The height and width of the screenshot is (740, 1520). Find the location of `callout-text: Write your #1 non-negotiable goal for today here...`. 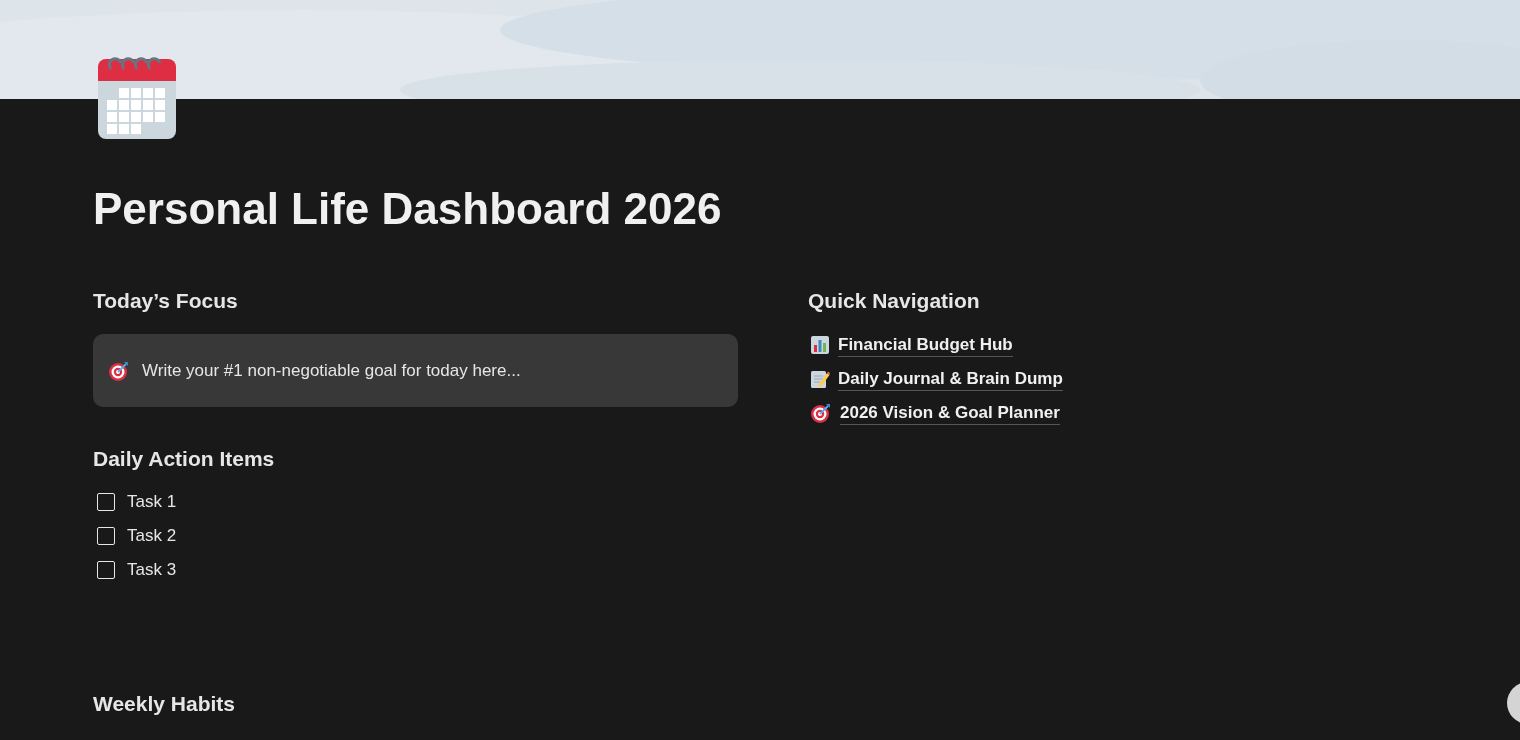

callout-text: Write your #1 non-negotiable goal for today here... is located at coordinates (331, 370).